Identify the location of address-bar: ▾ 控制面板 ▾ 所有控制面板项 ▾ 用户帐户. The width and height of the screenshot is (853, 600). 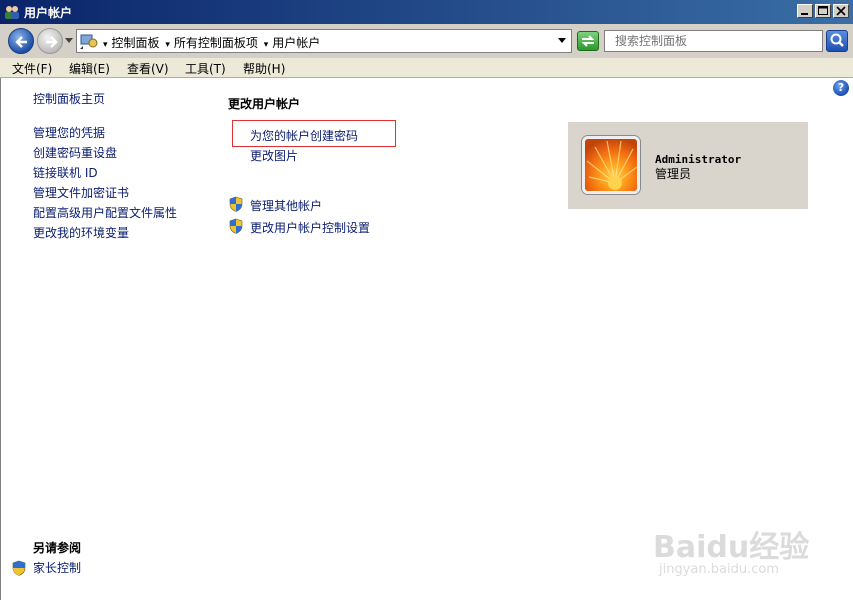
(324, 41).